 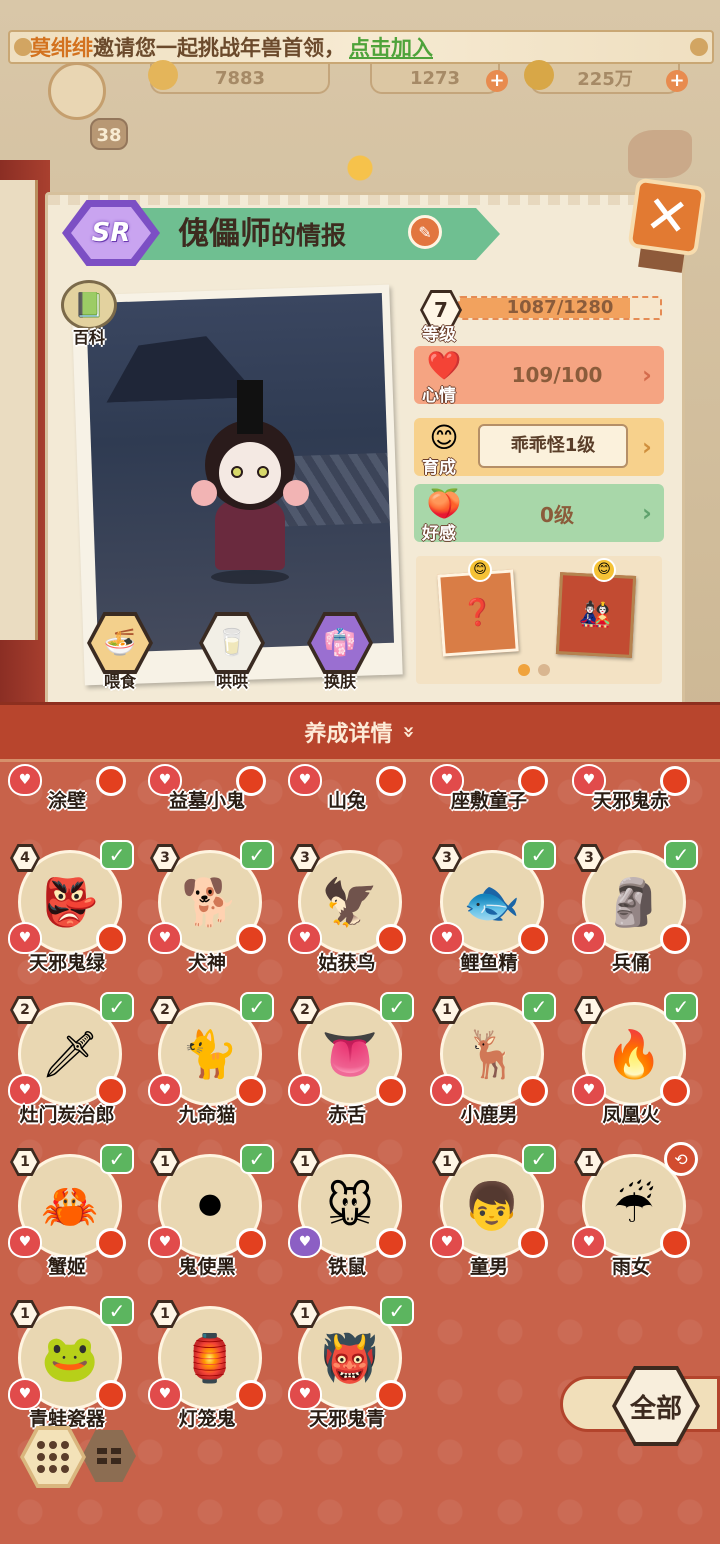 I want to click on affinity-row: 🍑 好感 0级 ›, so click(x=539, y=514).